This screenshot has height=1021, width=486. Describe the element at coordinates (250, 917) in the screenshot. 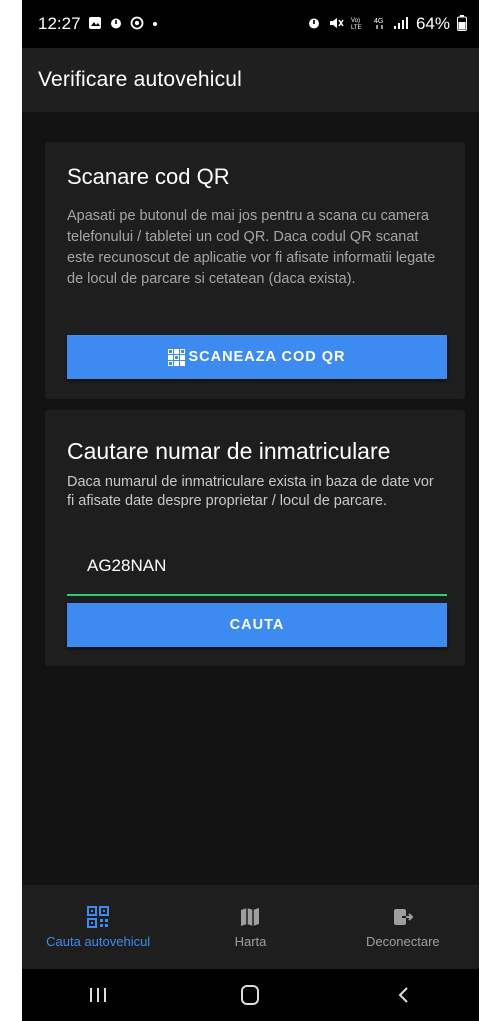

I see `map-icon` at that location.